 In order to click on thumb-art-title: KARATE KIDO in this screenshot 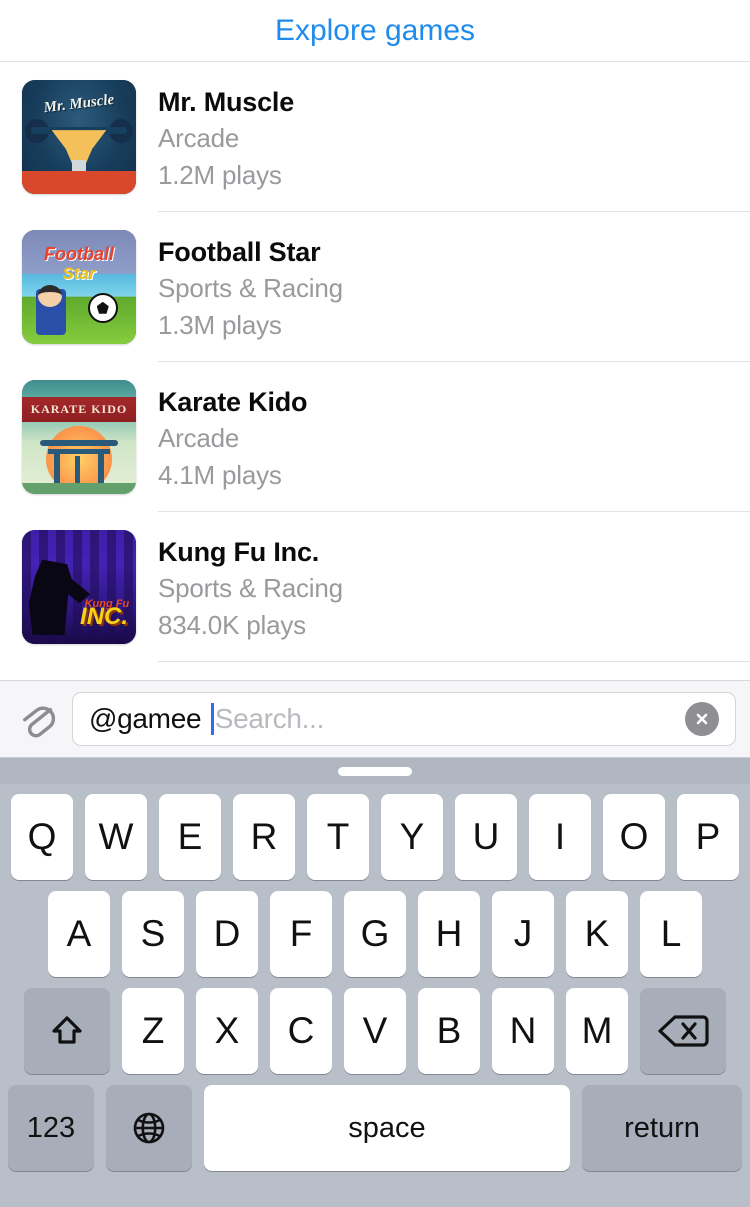, I will do `click(79, 409)`.